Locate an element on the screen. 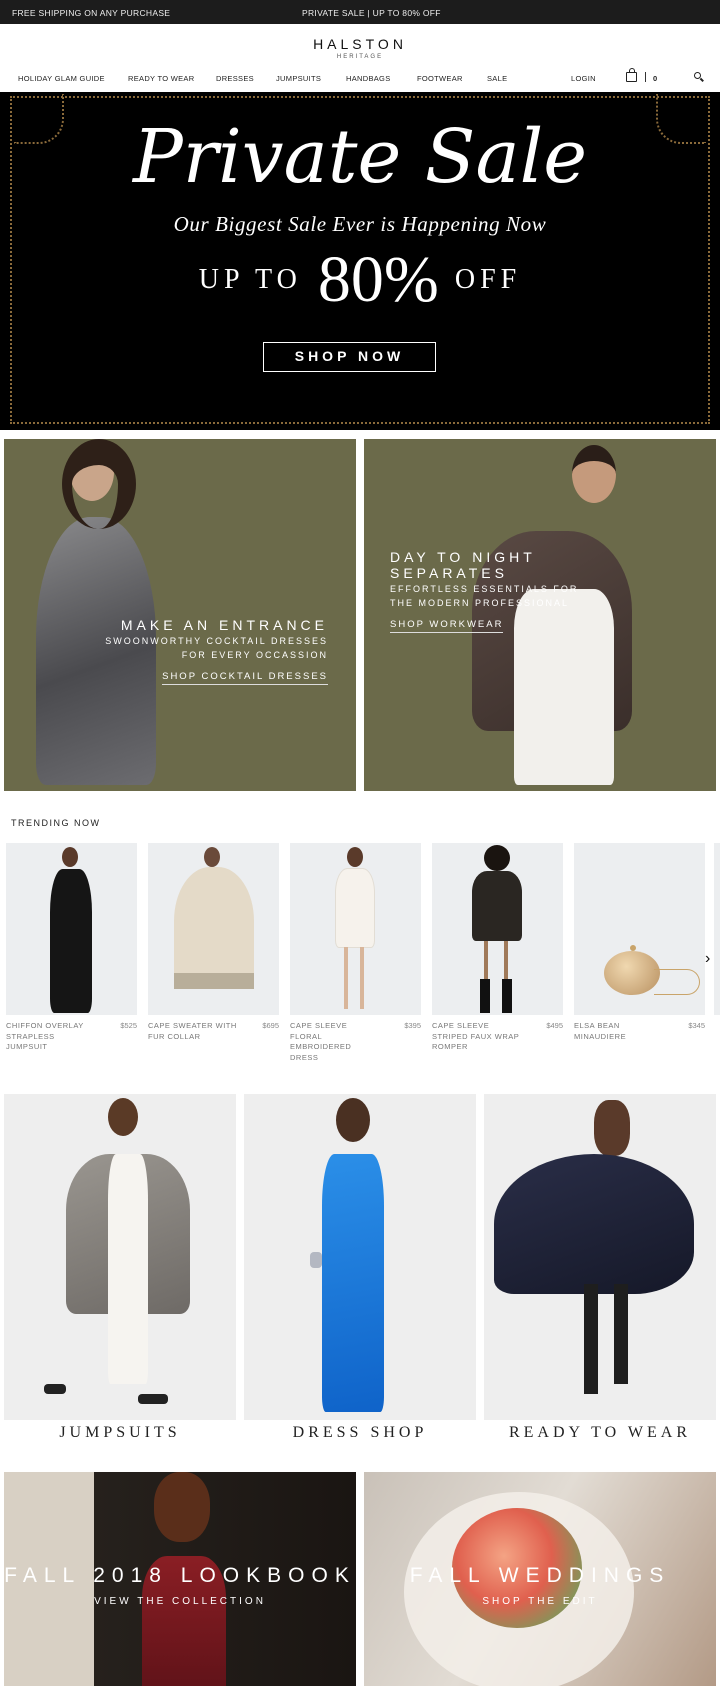 This screenshot has height=1686, width=720. brand-logo: HALSTON HERITAGE is located at coordinates (360, 48).